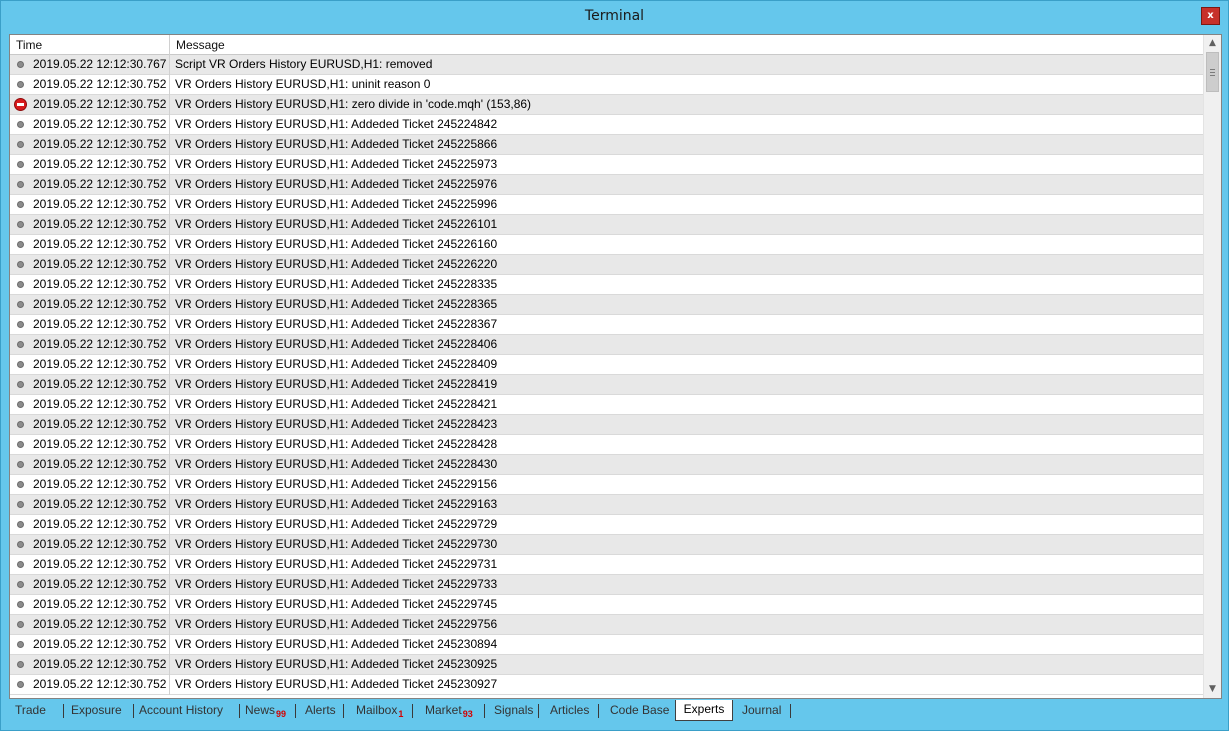  I want to click on scroll-down-arrow-icon: ▼, so click(1212, 689).